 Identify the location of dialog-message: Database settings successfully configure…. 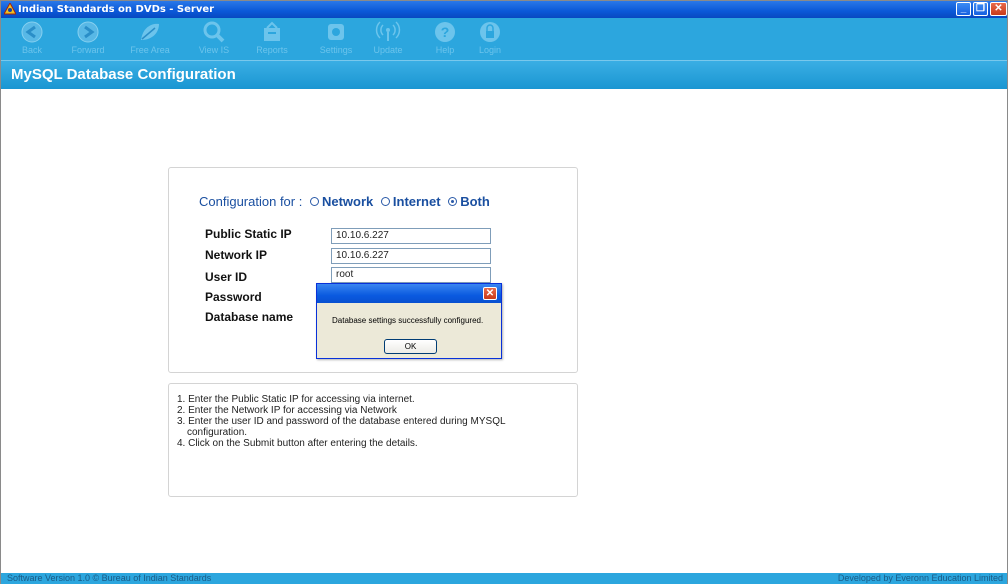
(408, 320).